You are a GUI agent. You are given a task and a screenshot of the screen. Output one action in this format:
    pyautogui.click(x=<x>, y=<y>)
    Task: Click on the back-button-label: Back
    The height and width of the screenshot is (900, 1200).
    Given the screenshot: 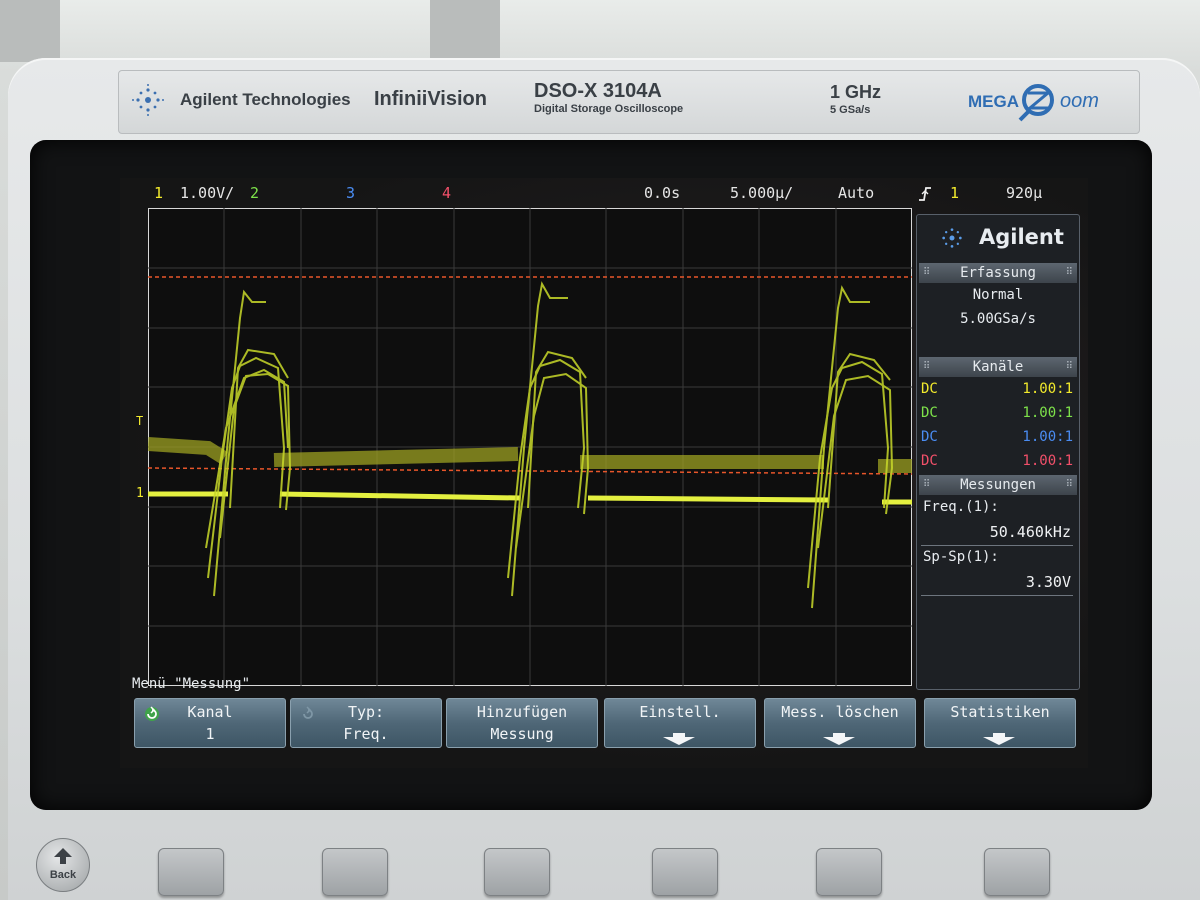 What is the action you would take?
    pyautogui.click(x=63, y=875)
    